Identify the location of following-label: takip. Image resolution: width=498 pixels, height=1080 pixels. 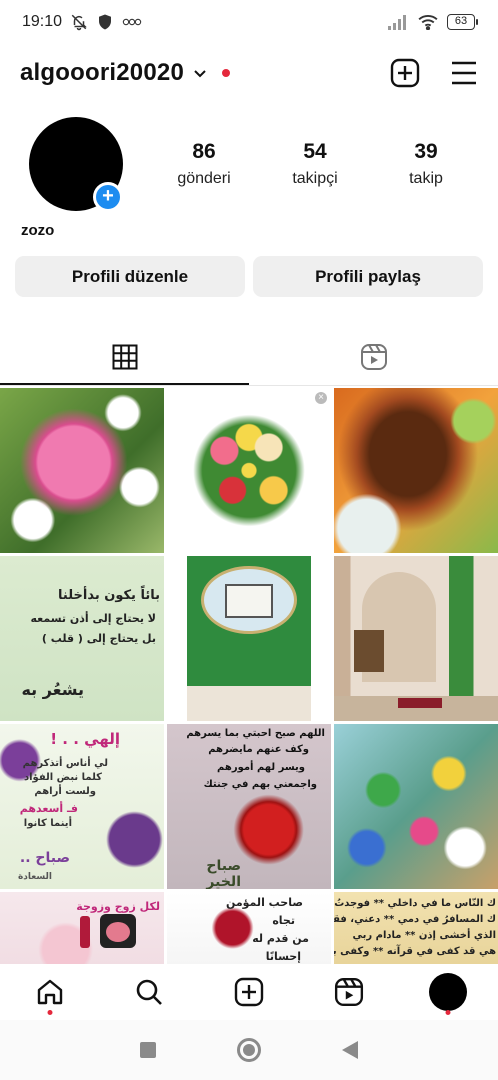
(426, 178).